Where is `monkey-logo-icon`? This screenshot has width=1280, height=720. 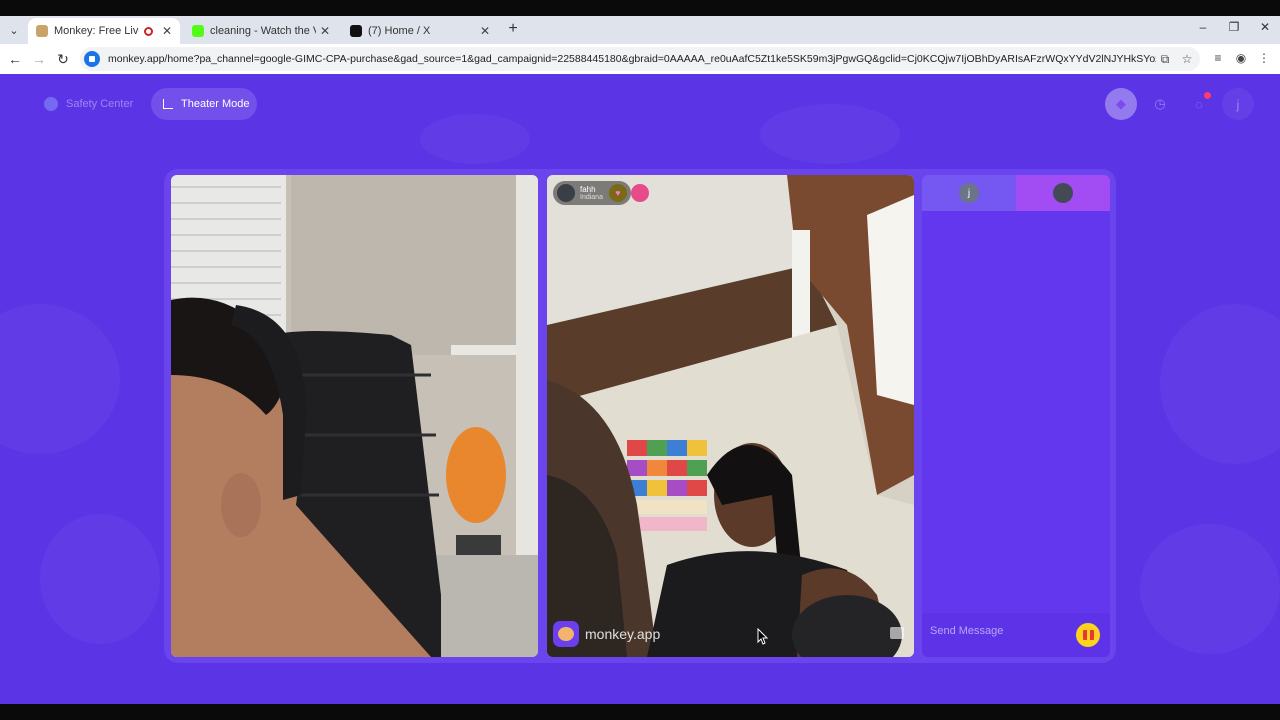 monkey-logo-icon is located at coordinates (566, 634).